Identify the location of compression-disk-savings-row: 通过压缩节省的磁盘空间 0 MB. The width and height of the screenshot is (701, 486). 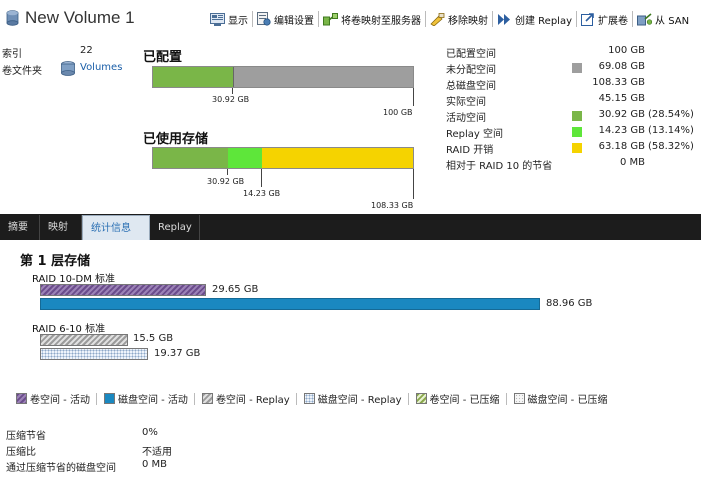
(86, 466).